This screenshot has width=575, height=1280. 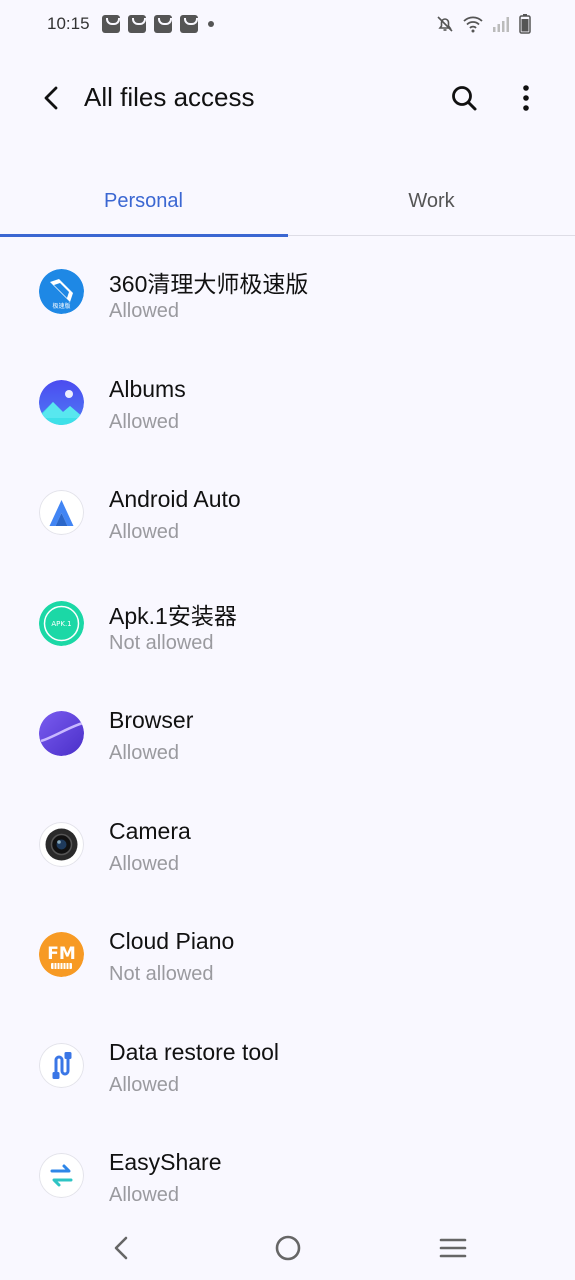 I want to click on status-indicators, so click(x=483, y=24).